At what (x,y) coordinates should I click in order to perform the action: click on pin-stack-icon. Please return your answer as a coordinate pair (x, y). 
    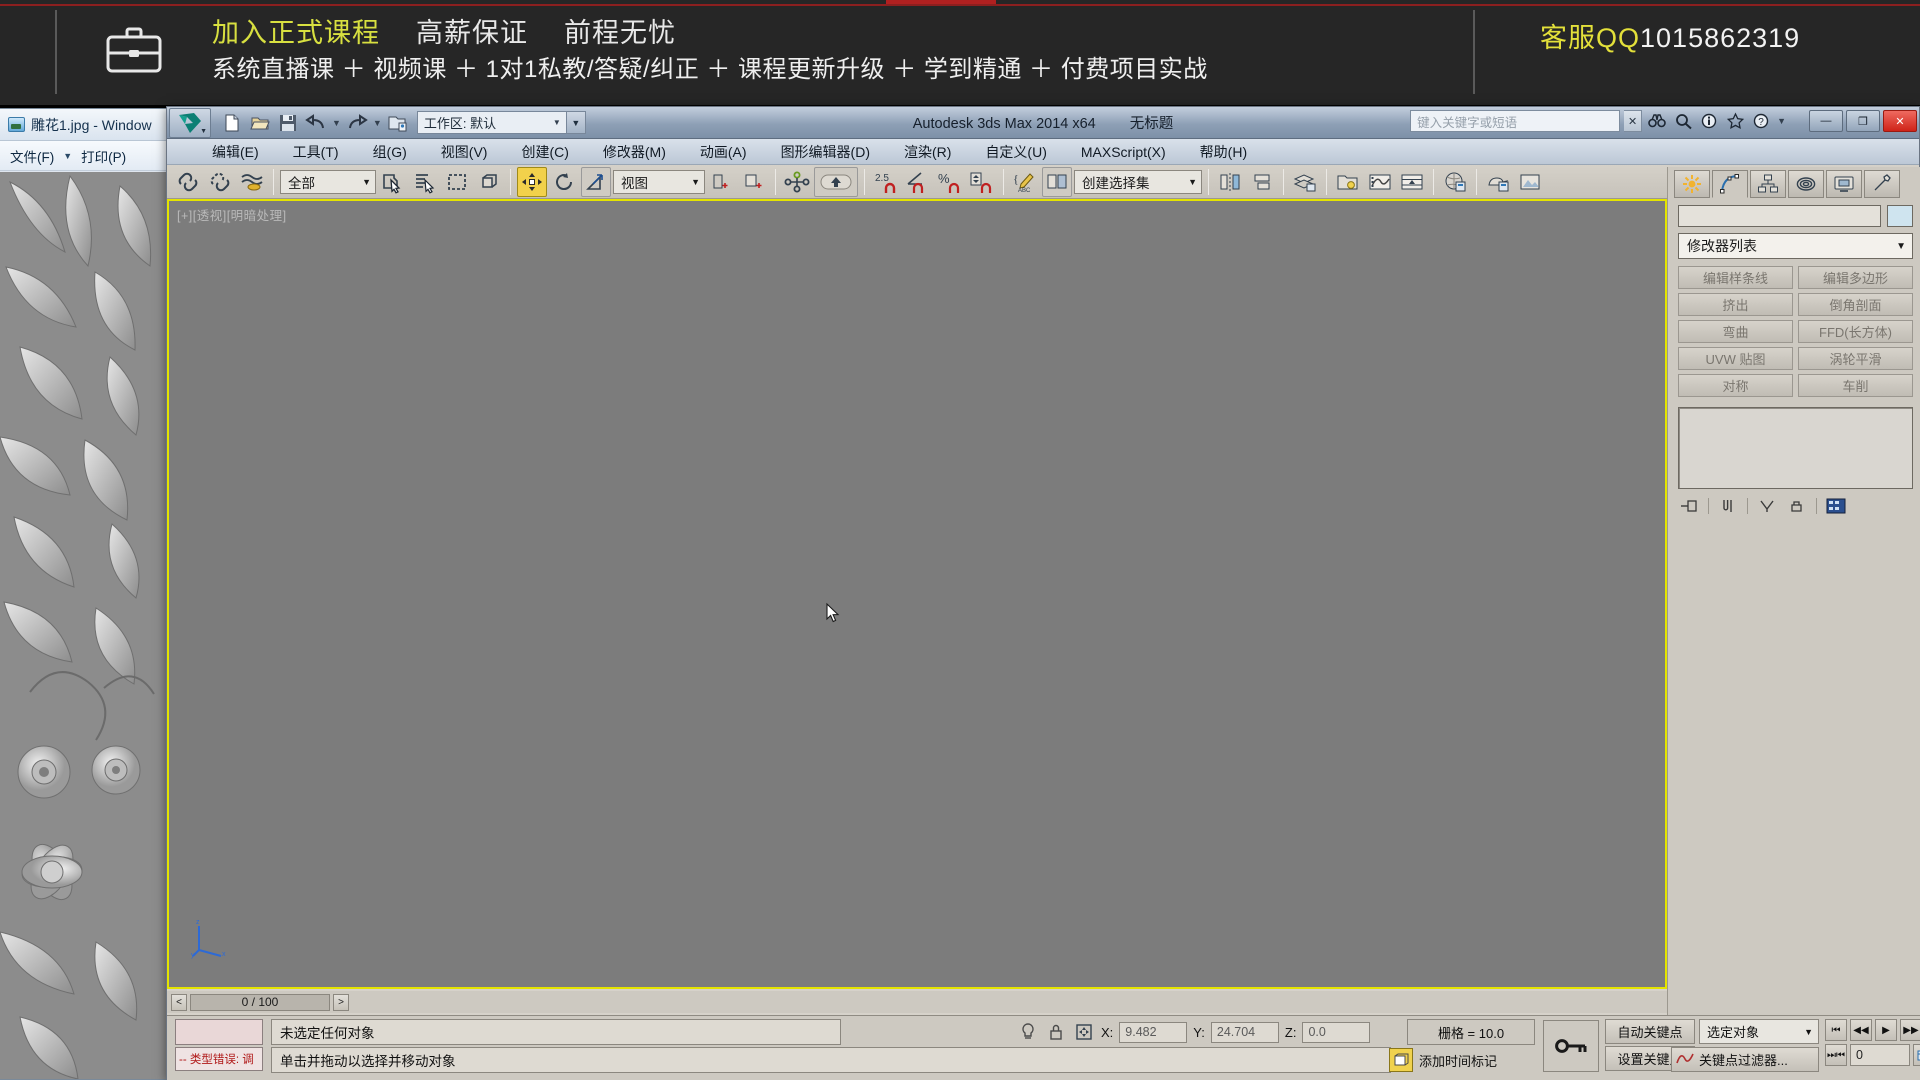
    Looking at the image, I should click on (1689, 506).